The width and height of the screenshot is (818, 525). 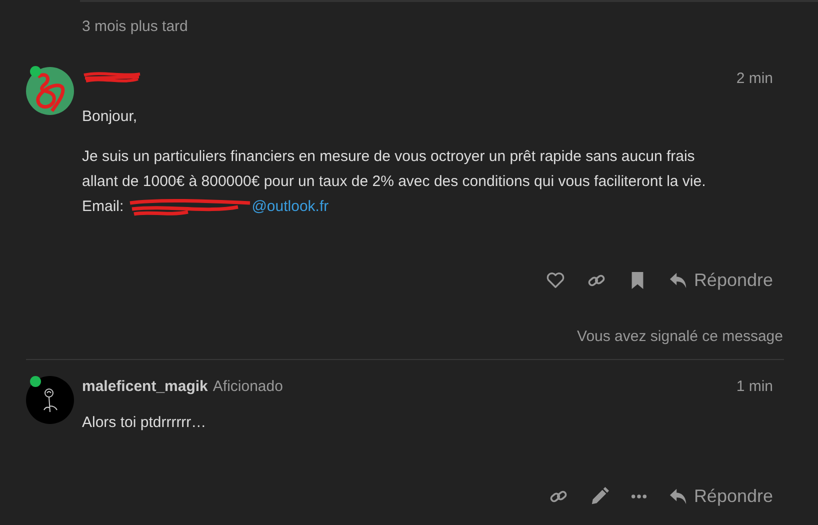 I want to click on time-gap-notice: 3 mois plus tard, so click(x=135, y=27).